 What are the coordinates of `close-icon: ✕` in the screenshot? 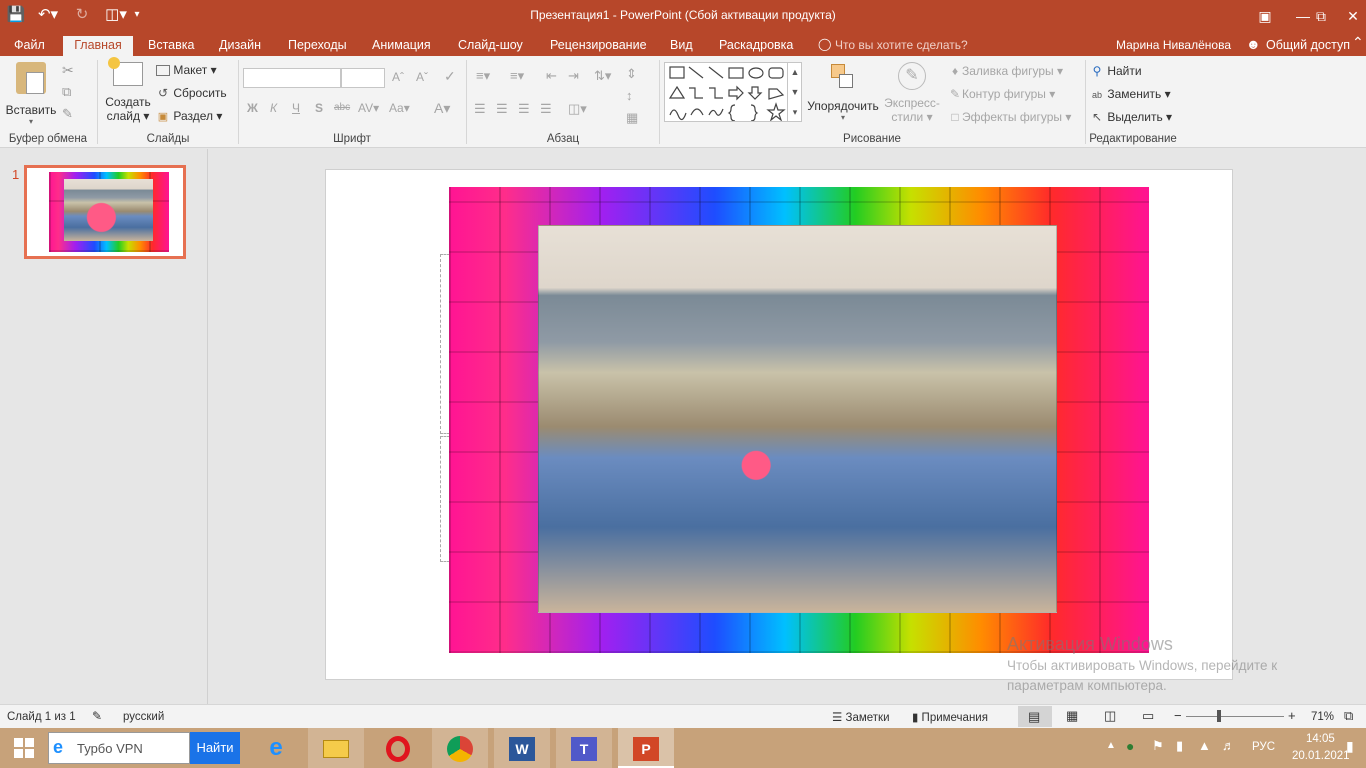 It's located at (1348, 16).